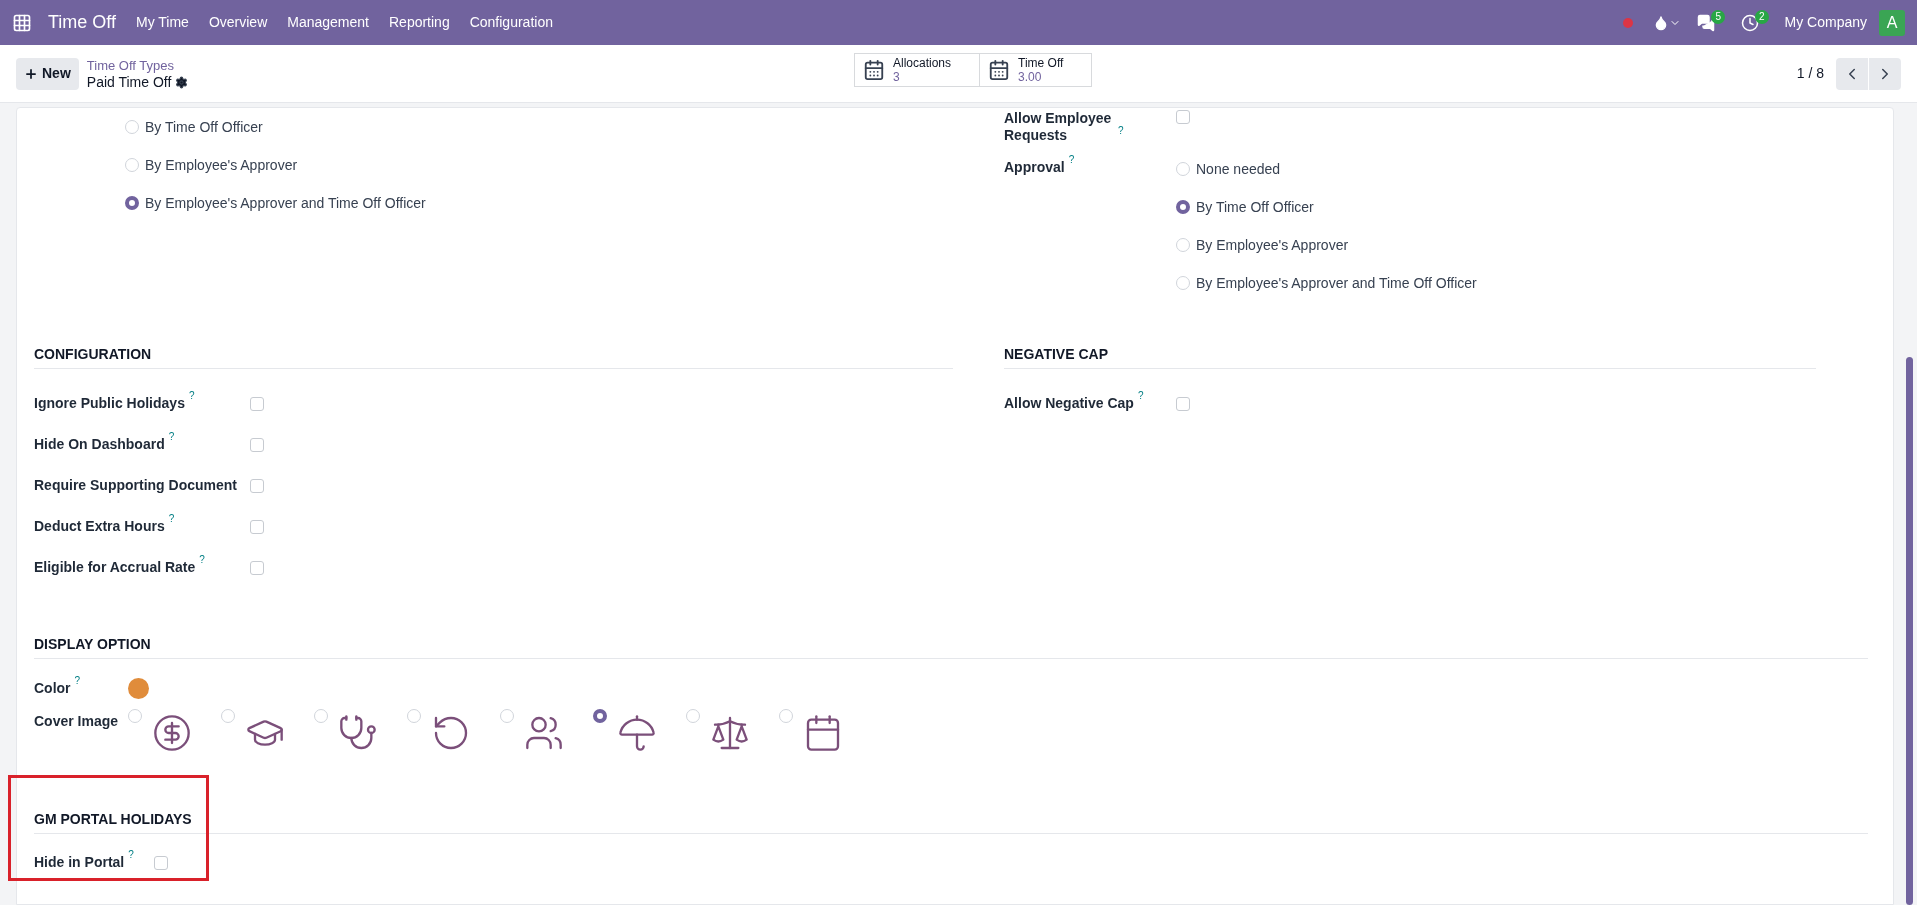  What do you see at coordinates (1892, 22) in the screenshot?
I see `user-avatar: A` at bounding box center [1892, 22].